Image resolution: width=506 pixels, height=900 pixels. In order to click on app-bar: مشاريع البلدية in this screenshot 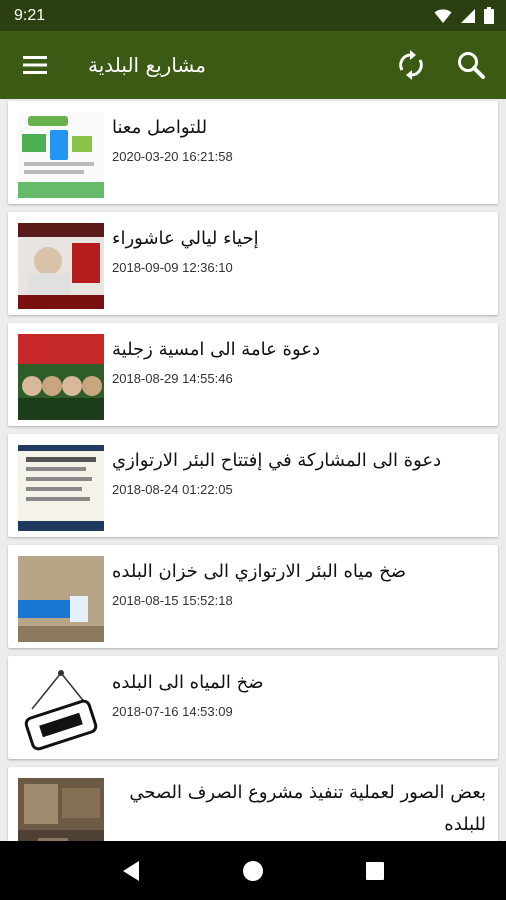, I will do `click(253, 65)`.